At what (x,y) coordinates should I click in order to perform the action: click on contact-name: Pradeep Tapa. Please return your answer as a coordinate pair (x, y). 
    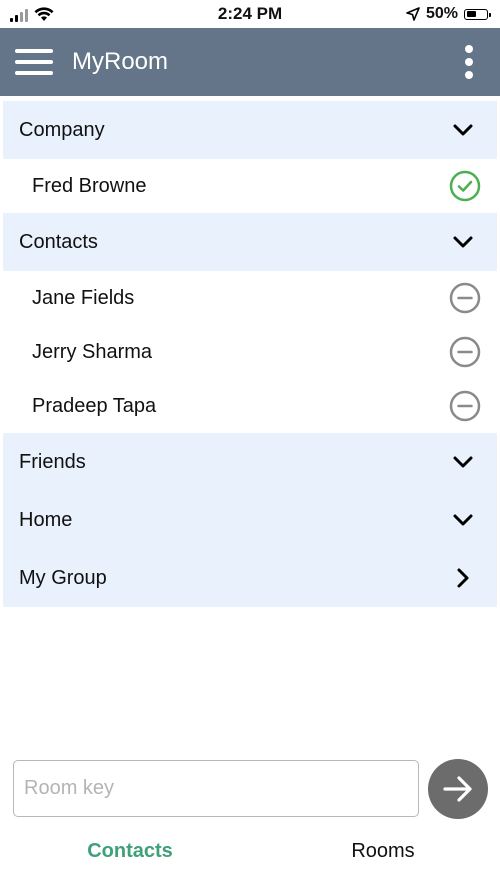
    Looking at the image, I should click on (94, 405).